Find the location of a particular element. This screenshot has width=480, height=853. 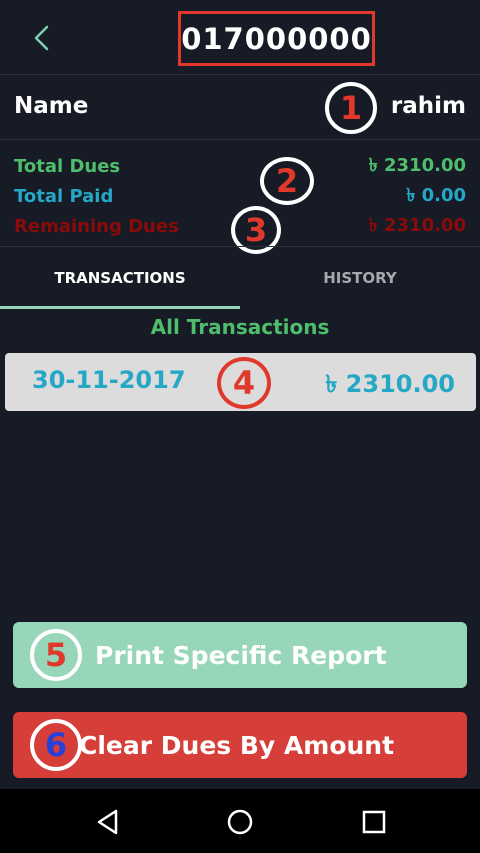

total-paid-value: ৳ 0.00 is located at coordinates (436, 195).